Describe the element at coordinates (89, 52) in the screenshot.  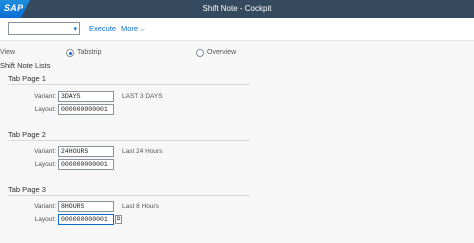
I see `option-tabstrip-label: Tabstrip` at that location.